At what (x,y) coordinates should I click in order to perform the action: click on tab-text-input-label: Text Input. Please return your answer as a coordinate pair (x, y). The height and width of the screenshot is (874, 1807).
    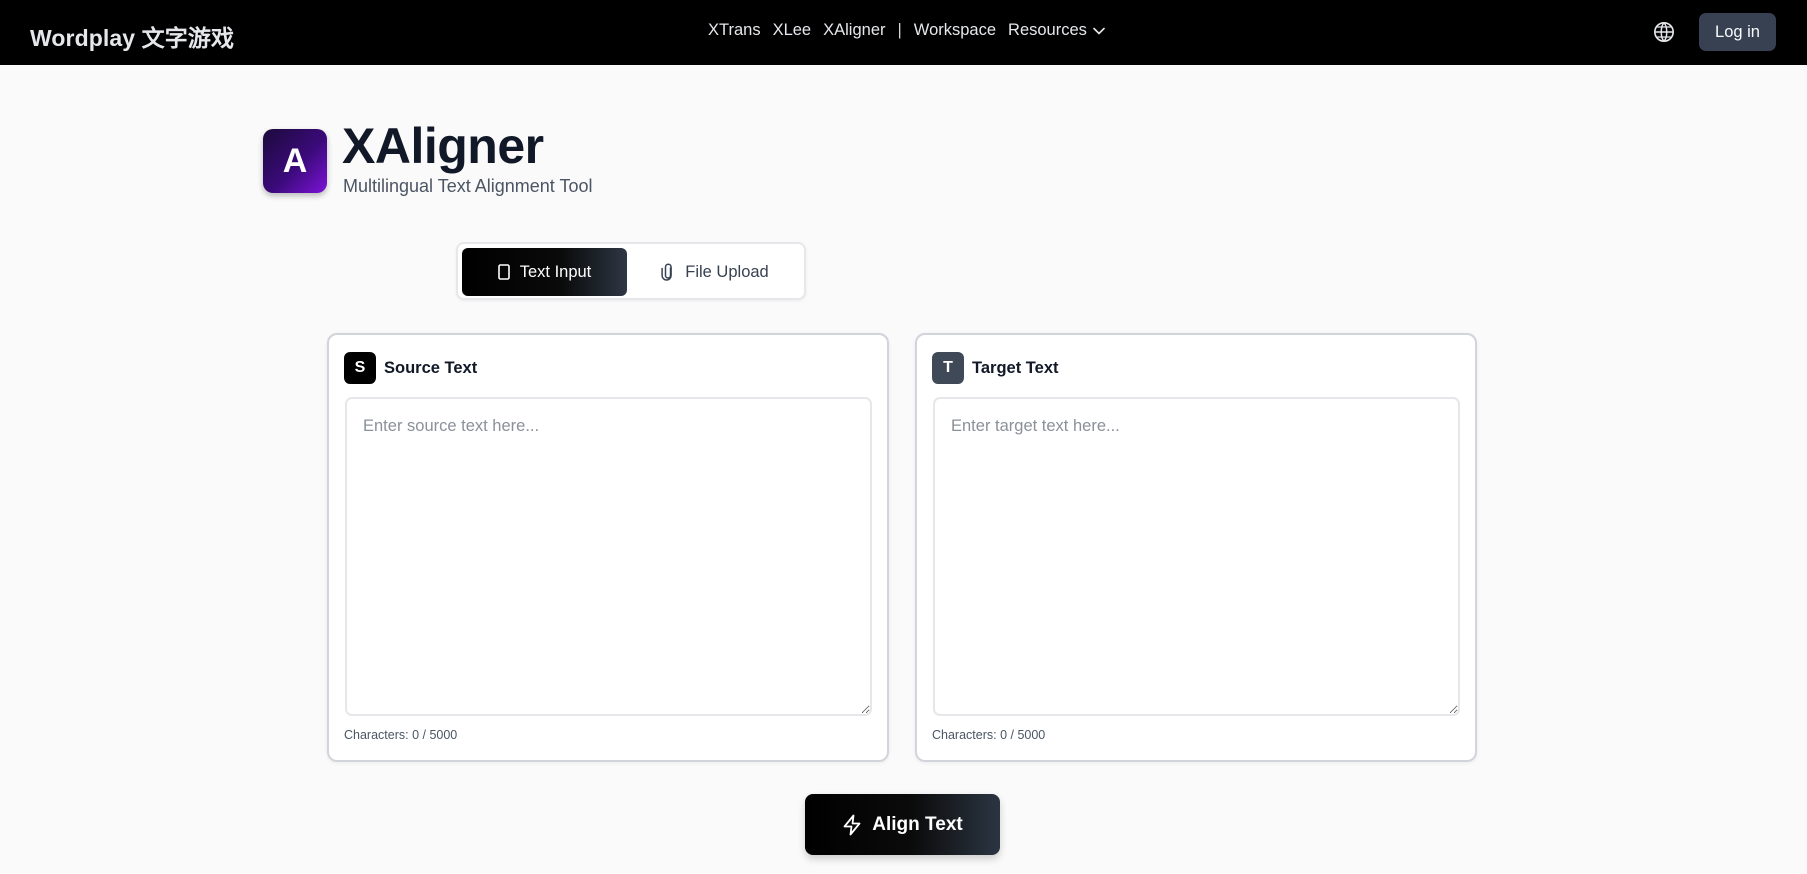
    Looking at the image, I should click on (555, 271).